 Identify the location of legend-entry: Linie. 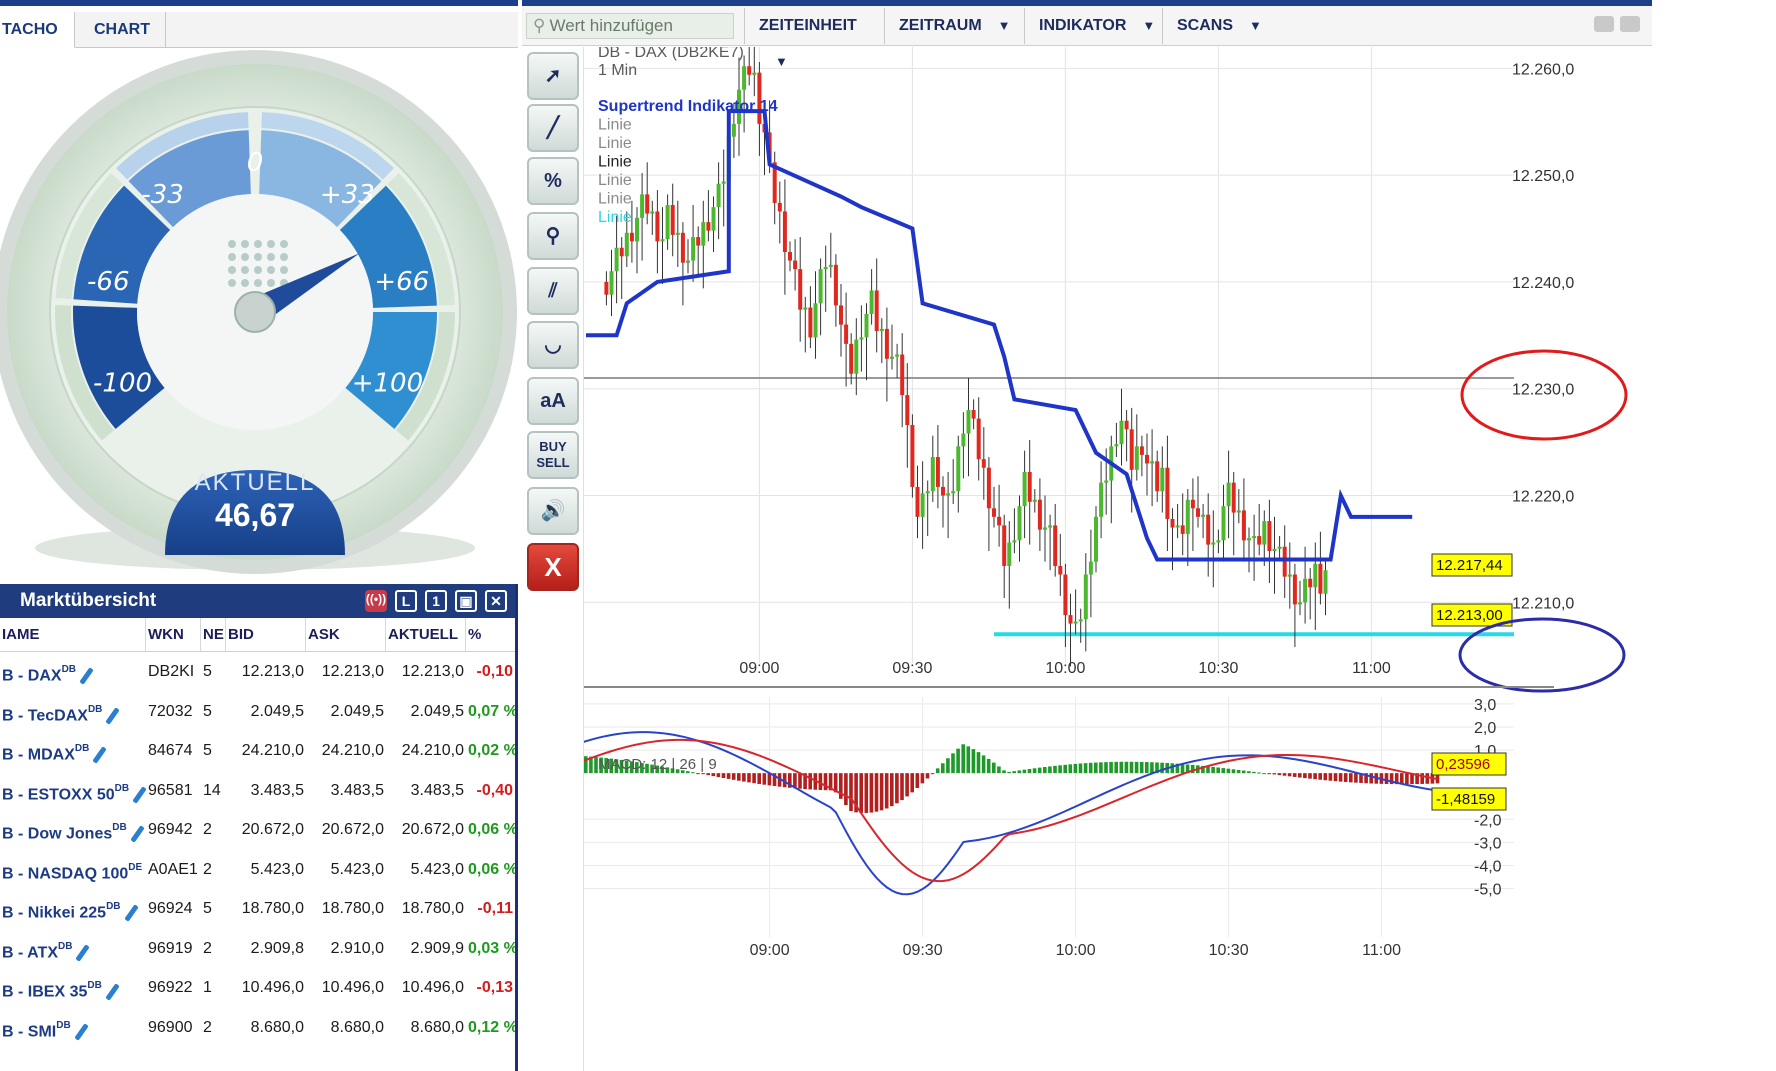
(615, 180).